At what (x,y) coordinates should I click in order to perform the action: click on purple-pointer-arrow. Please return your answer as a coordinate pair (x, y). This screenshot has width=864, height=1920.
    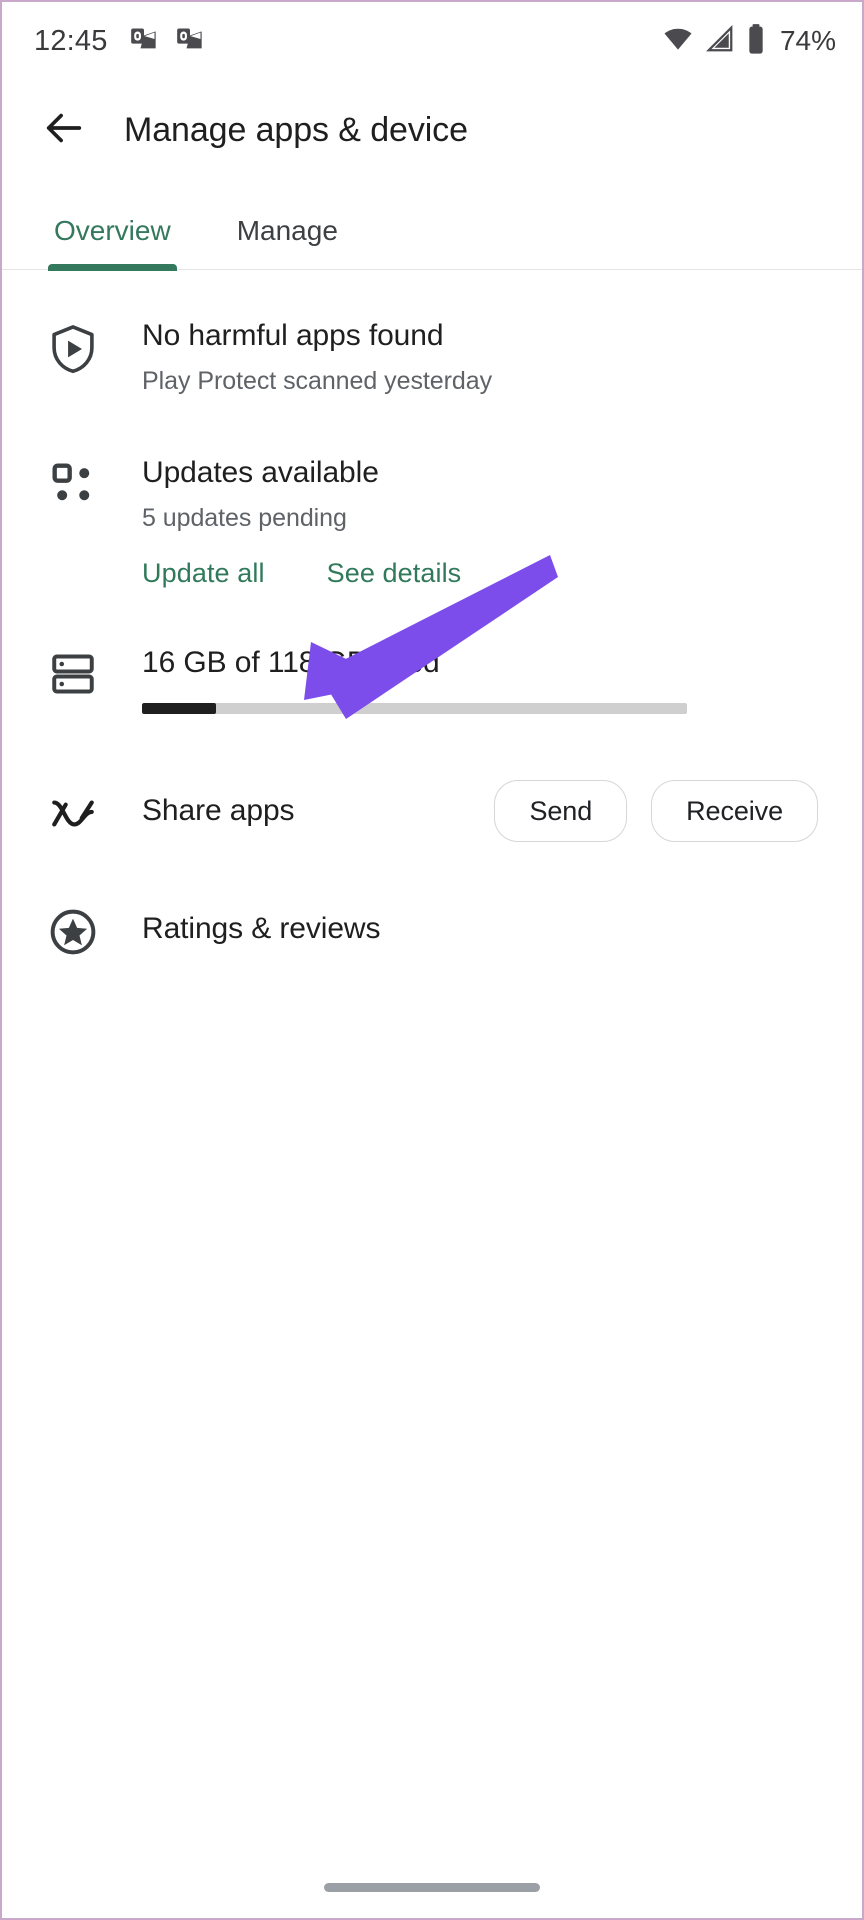
    Looking at the image, I should click on (431, 637).